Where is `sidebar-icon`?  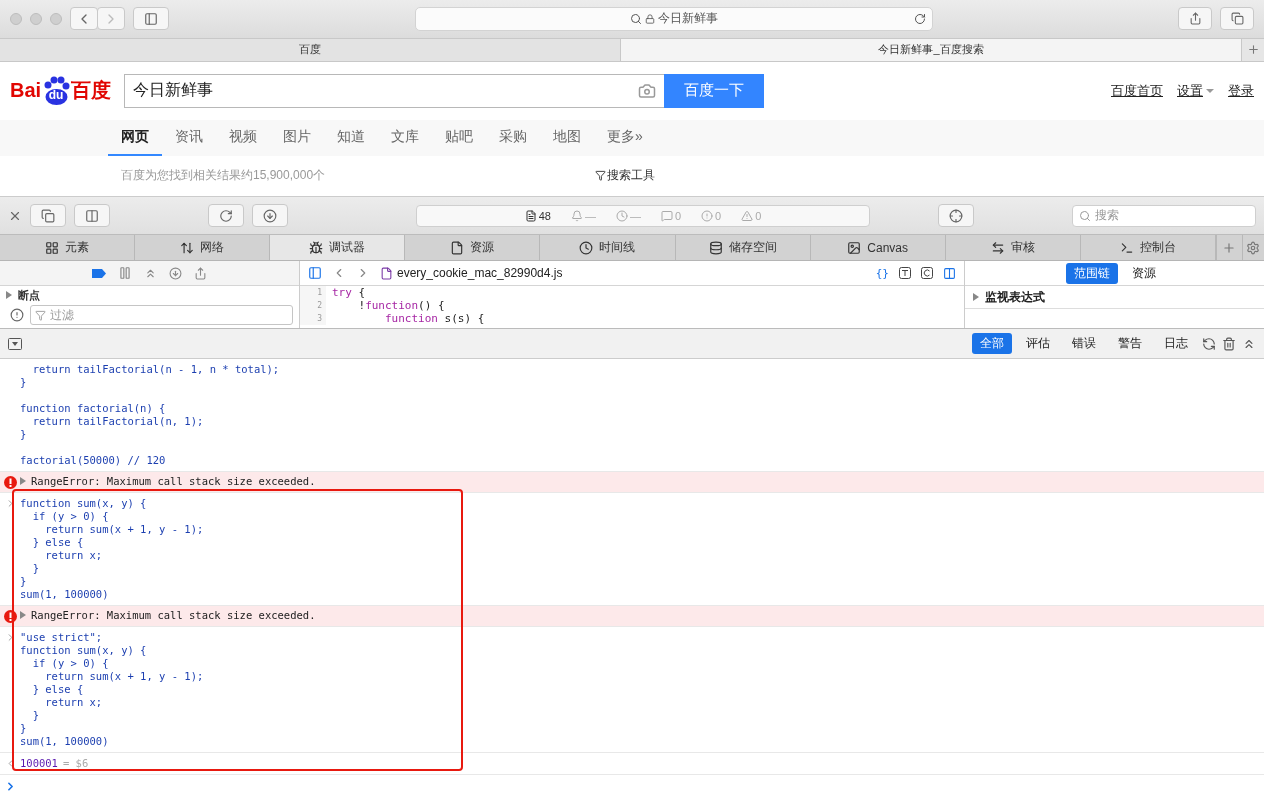 sidebar-icon is located at coordinates (151, 18).